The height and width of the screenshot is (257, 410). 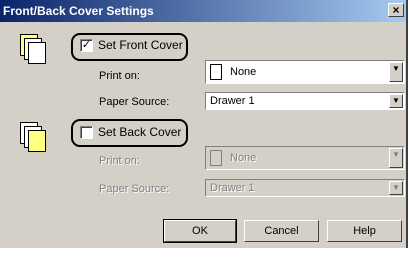 I want to click on cancel-button: Cancel, so click(x=281, y=231).